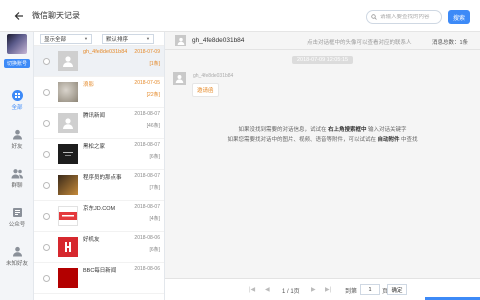  I want to click on list-toolbar: 显示全部 ▼ 默认排序 ▼, so click(99, 39).